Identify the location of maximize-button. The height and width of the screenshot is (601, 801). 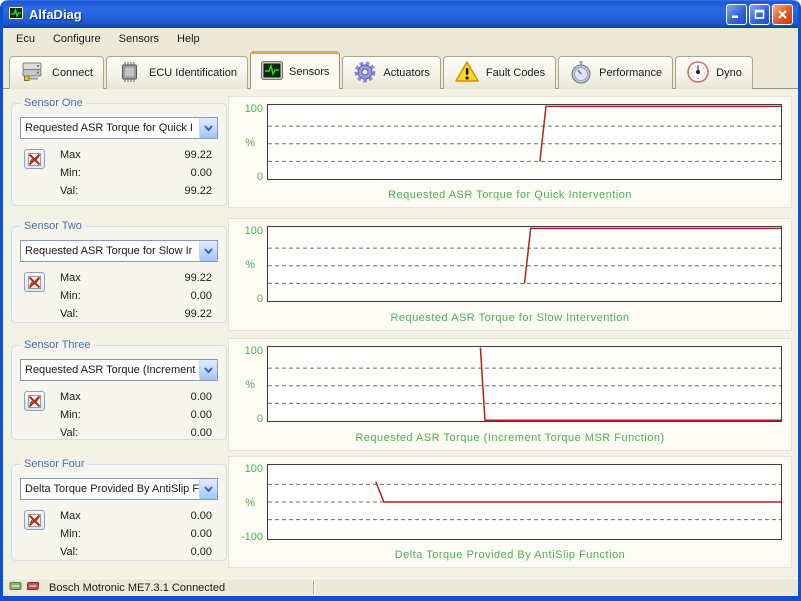
(759, 14).